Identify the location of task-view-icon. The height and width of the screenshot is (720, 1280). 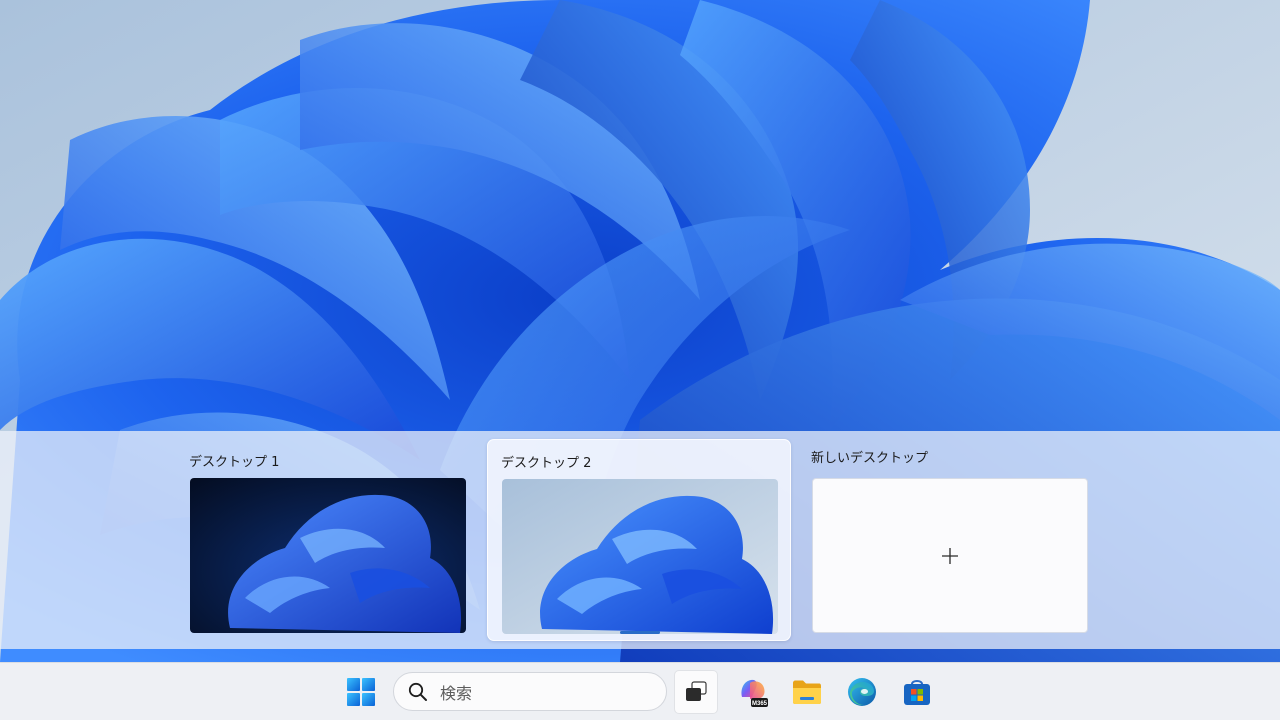
(696, 691).